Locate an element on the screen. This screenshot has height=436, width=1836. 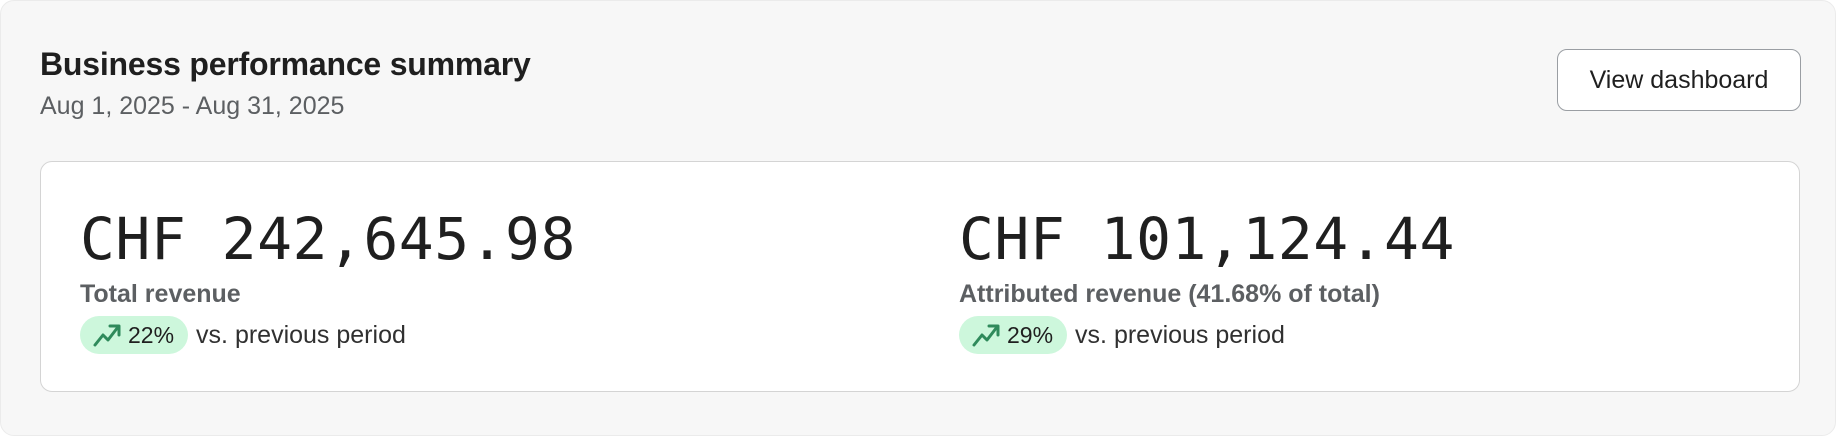
view-dashboard-button: View dashboard is located at coordinates (1679, 80).